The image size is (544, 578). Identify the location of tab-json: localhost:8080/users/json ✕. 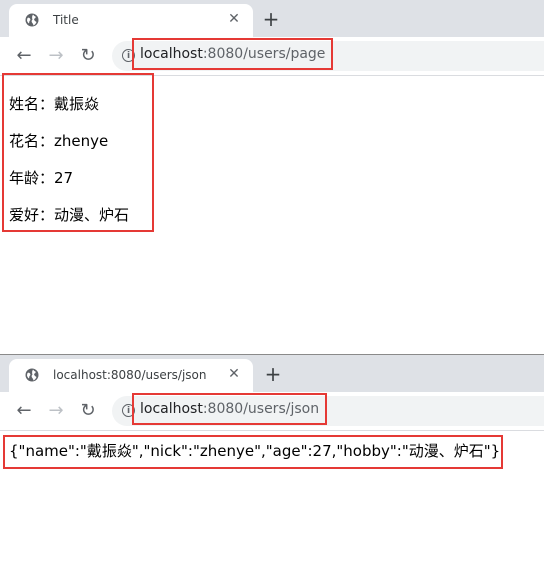
(131, 375).